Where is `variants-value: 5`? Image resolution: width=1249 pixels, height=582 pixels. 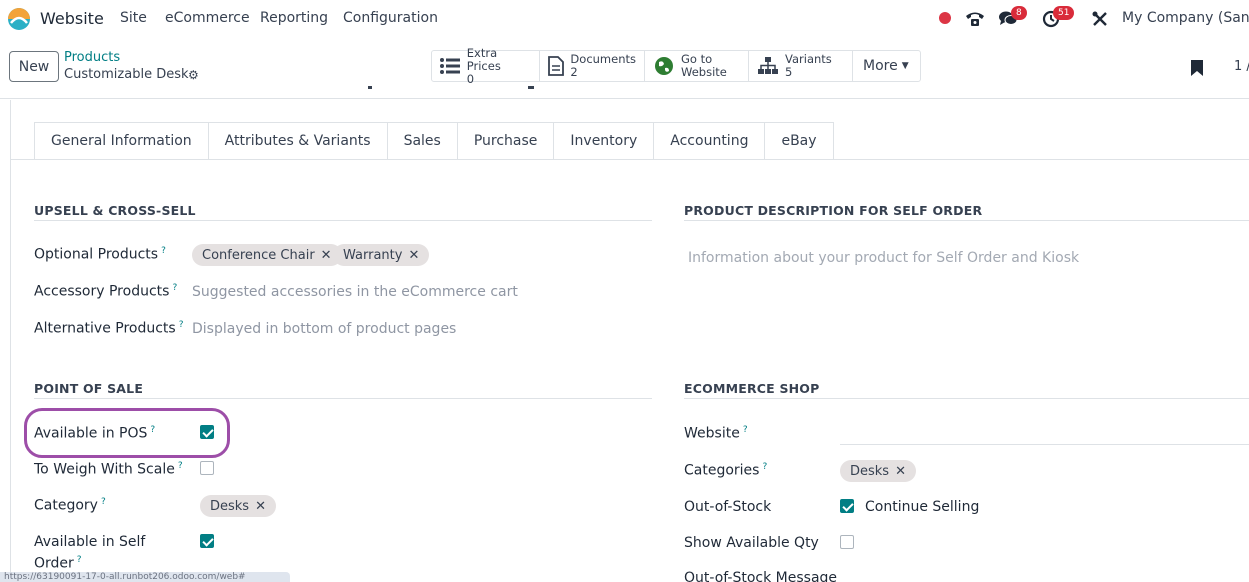 variants-value: 5 is located at coordinates (789, 72).